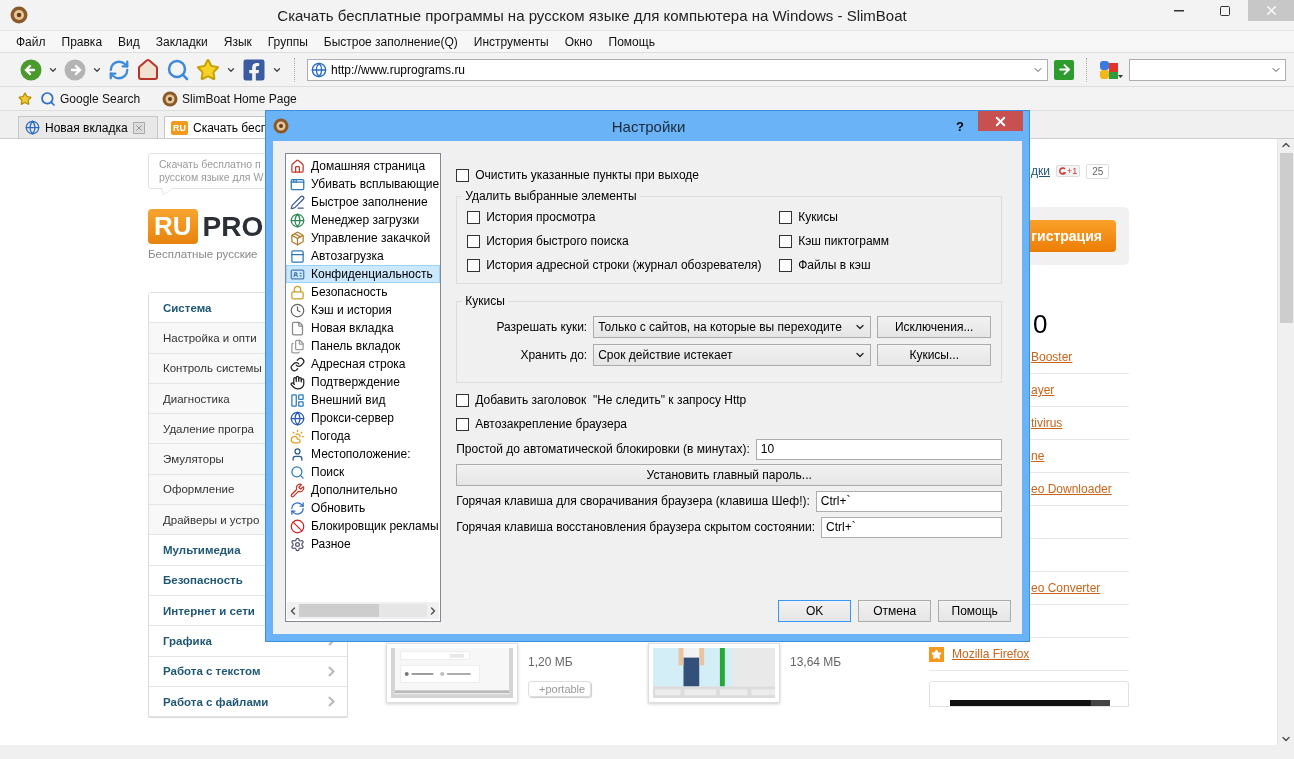 This screenshot has width=1294, height=759. Describe the element at coordinates (297, 418) in the screenshot. I see `globe-icon` at that location.